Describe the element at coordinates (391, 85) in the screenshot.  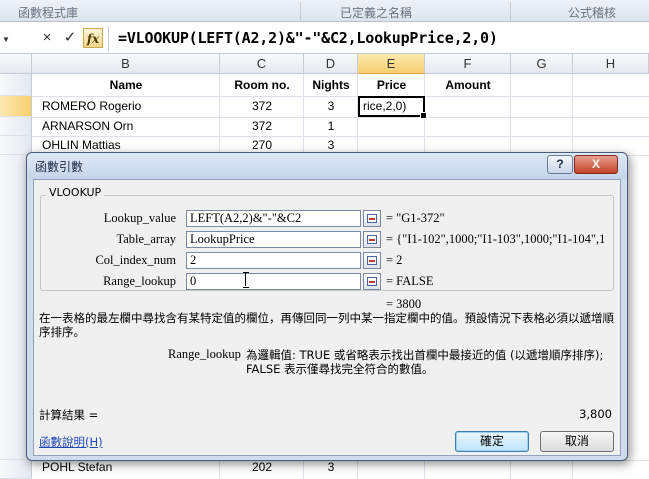
I see `header-price: Price` at that location.